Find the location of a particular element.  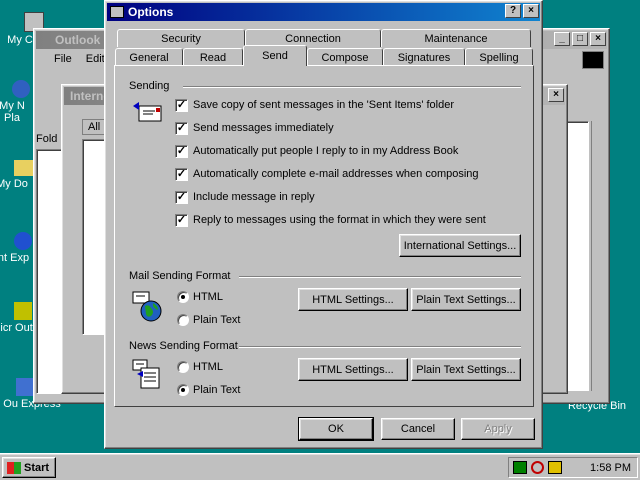

options-window-icon is located at coordinates (117, 12).